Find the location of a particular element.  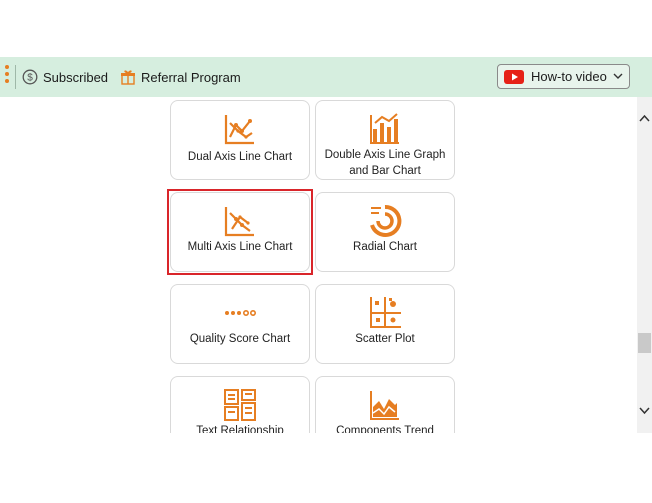

card-radial-chart: Radial Chart is located at coordinates (385, 232).